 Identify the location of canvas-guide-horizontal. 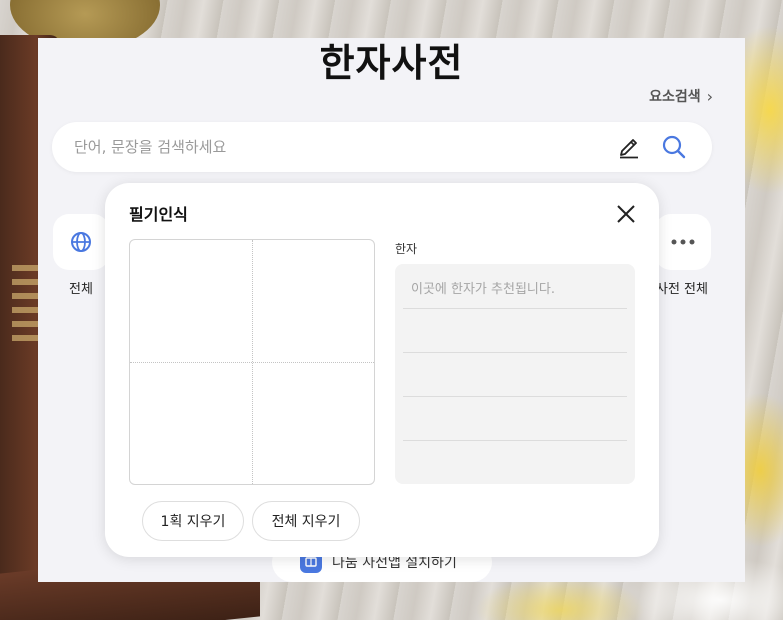
(252, 362).